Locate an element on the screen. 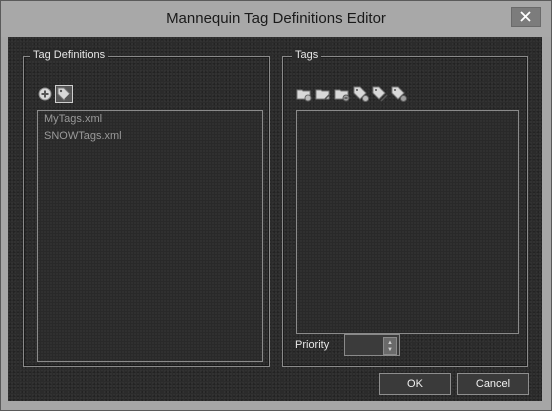 This screenshot has height=411, width=552. delete-tag-button is located at coordinates (399, 94).